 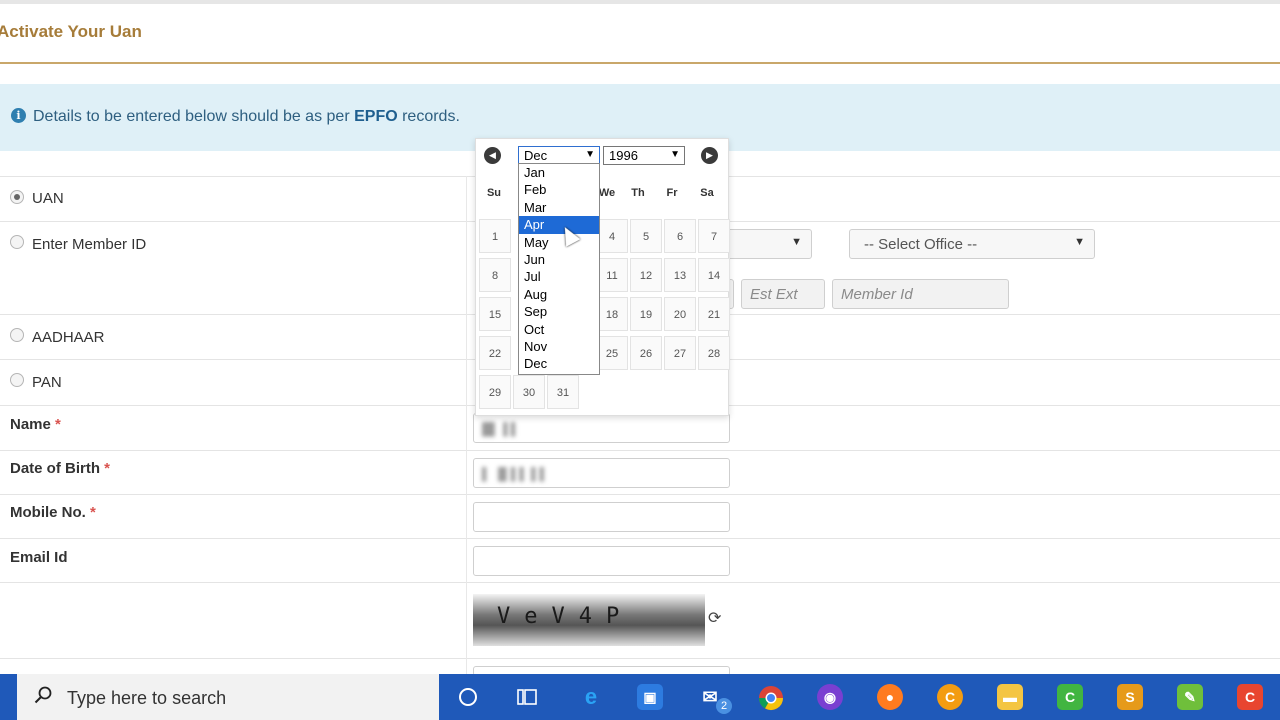 What do you see at coordinates (559, 242) in the screenshot?
I see `month-option: May` at bounding box center [559, 242].